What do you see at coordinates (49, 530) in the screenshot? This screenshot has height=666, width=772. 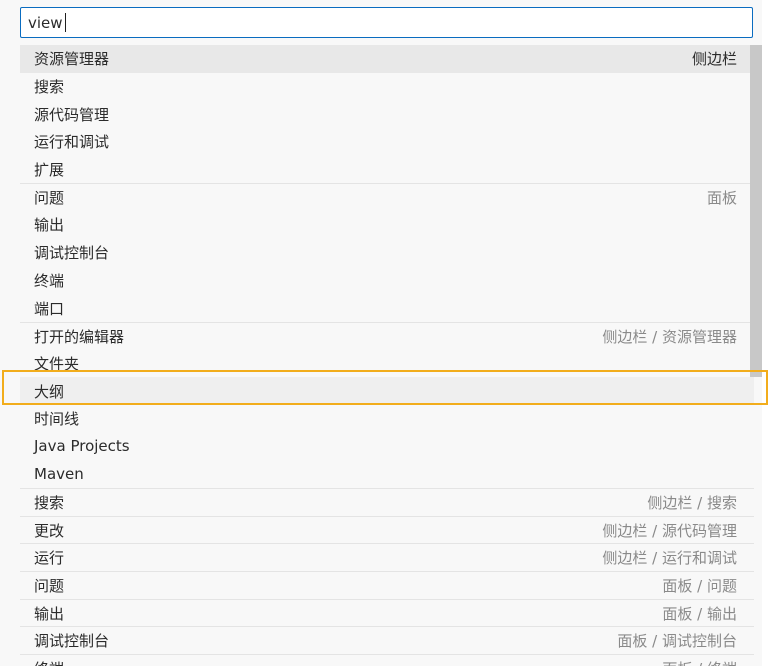 I see `list-item-label: 更改` at bounding box center [49, 530].